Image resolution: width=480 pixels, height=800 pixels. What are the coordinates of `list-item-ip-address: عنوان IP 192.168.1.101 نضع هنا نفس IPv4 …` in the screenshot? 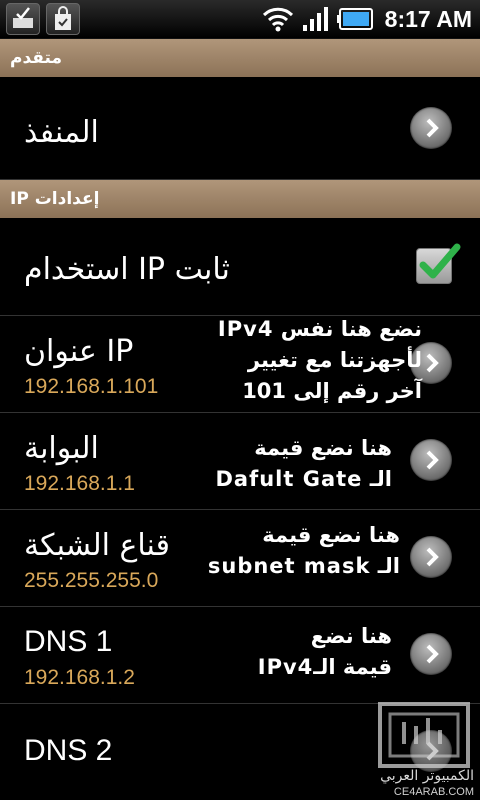 It's located at (240, 364).